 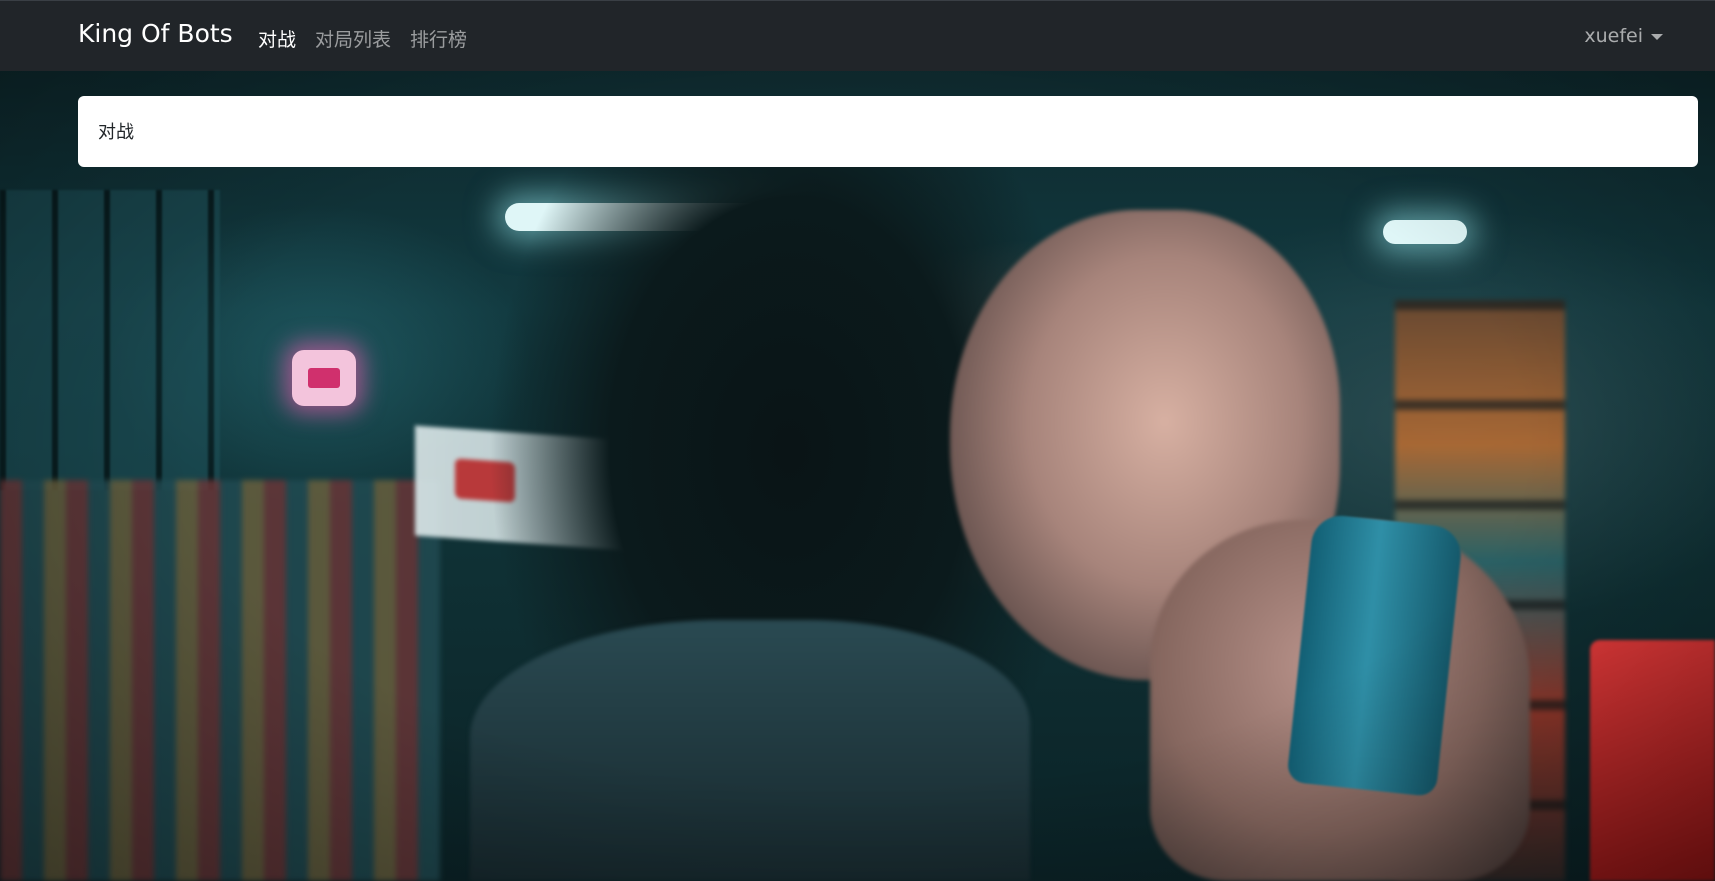 I want to click on nav-link-record-list: 对局列表, so click(x=353, y=38).